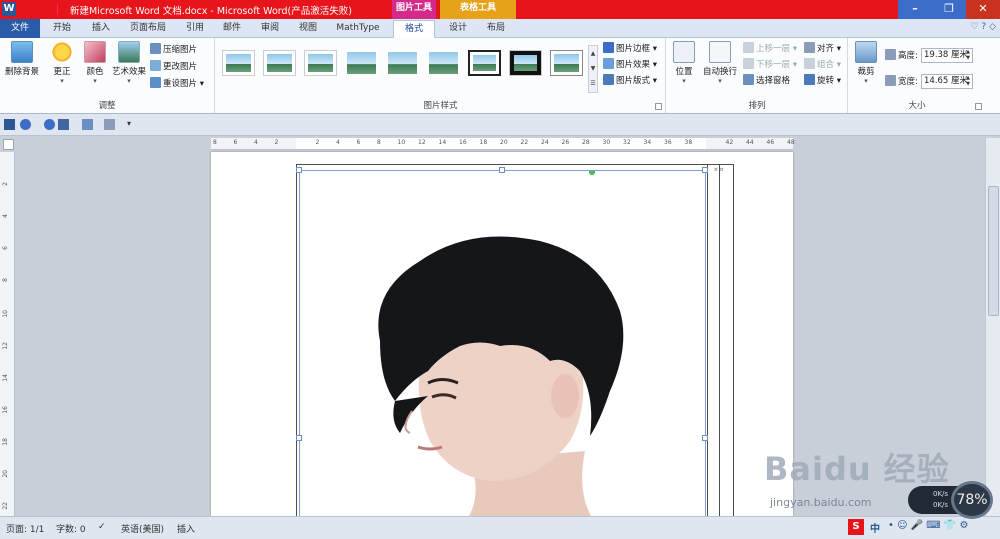 This screenshot has width=1000, height=539. Describe the element at coordinates (9, 9) in the screenshot. I see `word-logo-icon: W` at that location.